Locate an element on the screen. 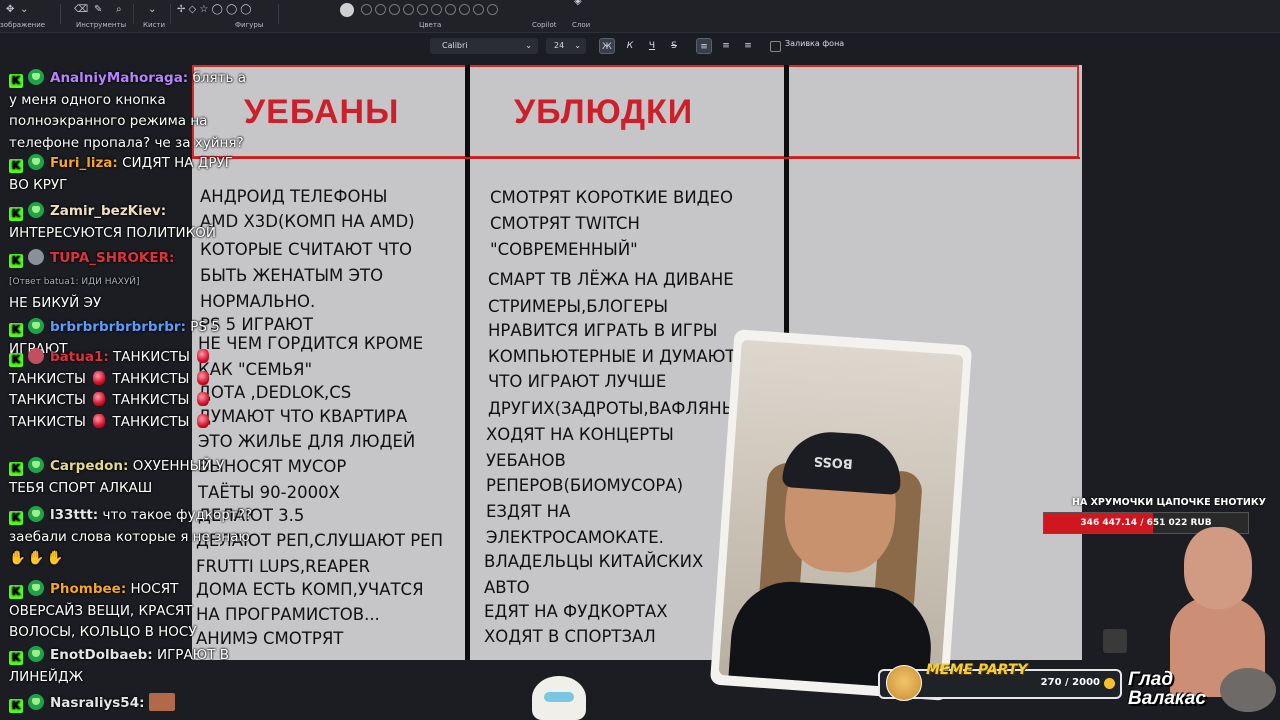 This screenshot has width=1280, height=720. eraser-icon: ⌫ is located at coordinates (81, 9).